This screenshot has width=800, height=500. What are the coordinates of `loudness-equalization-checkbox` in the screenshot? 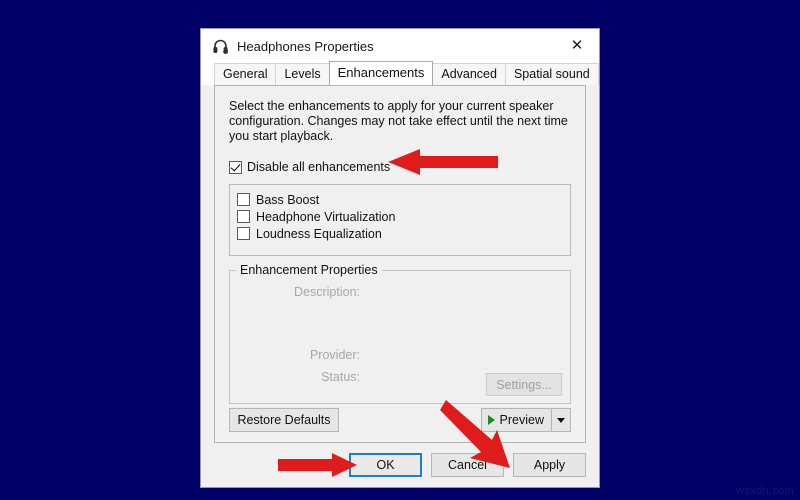 It's located at (243, 233).